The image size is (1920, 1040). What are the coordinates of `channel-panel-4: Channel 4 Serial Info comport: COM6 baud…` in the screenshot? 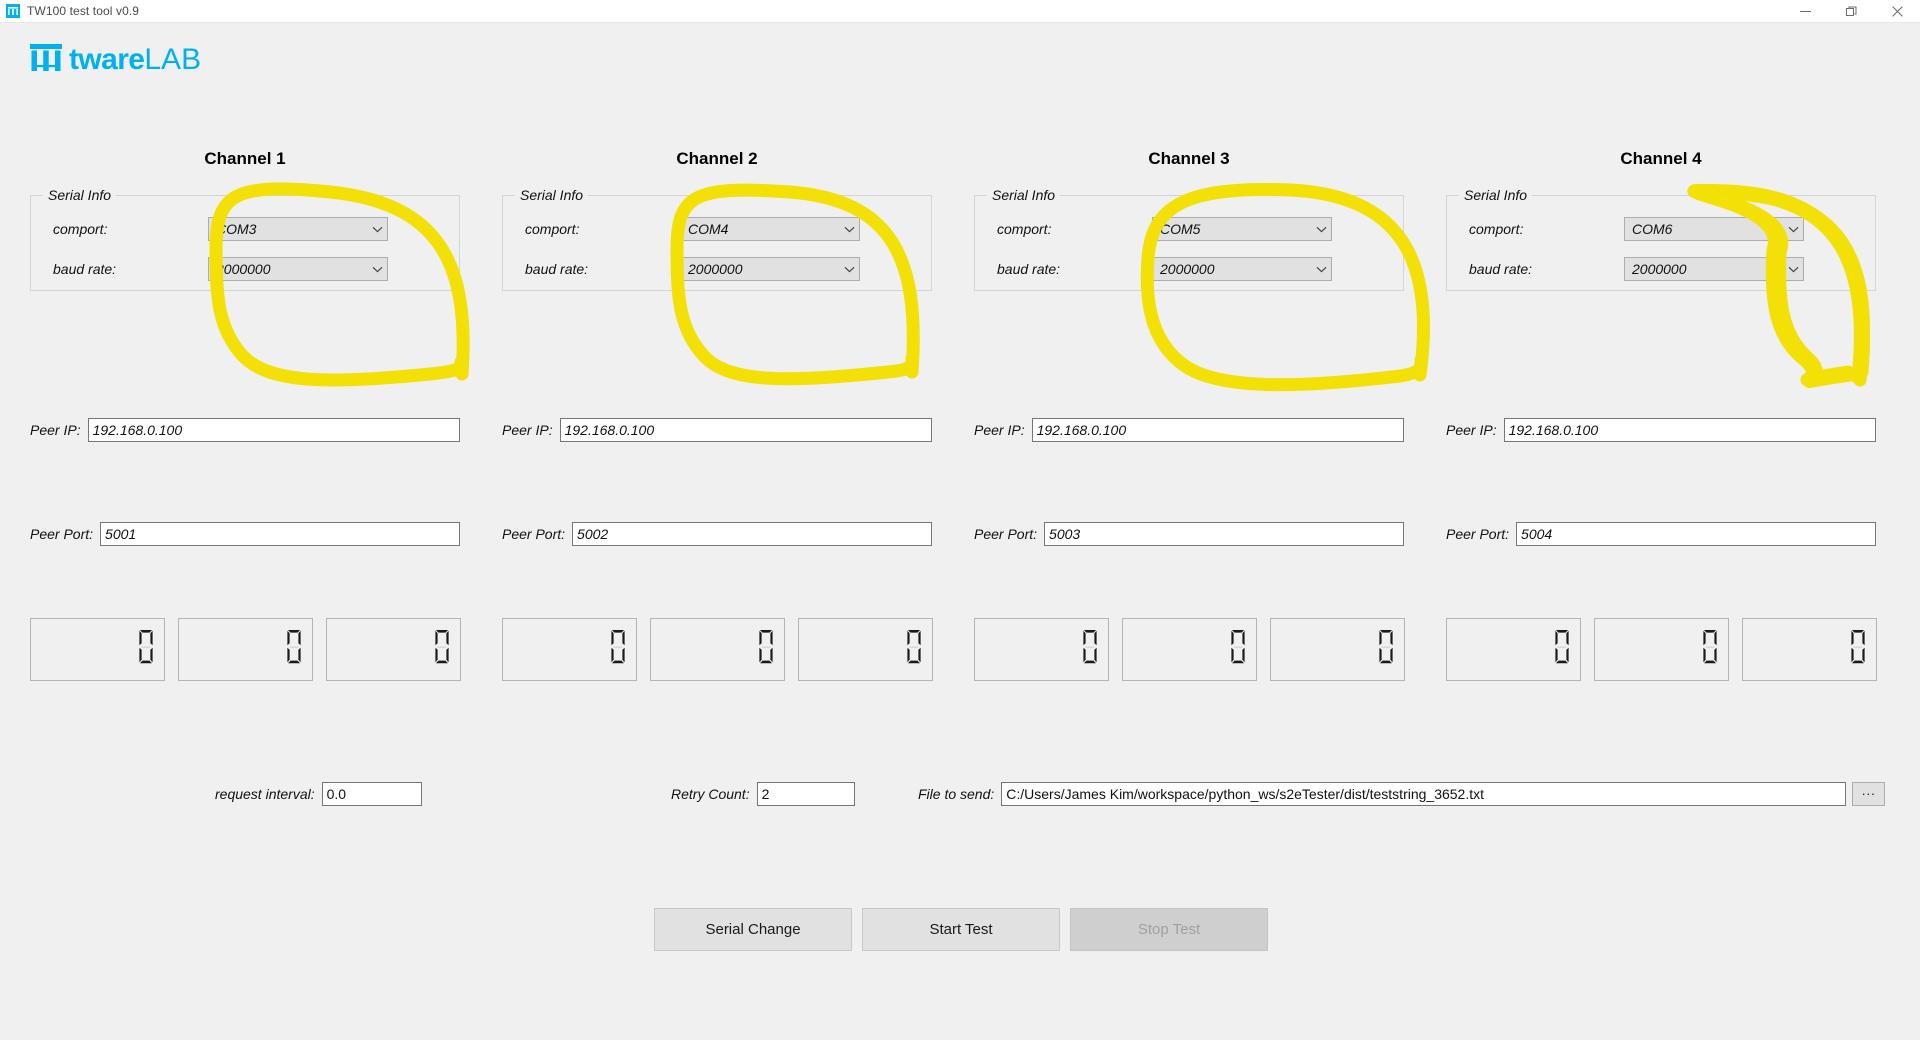 It's located at (1661, 415).